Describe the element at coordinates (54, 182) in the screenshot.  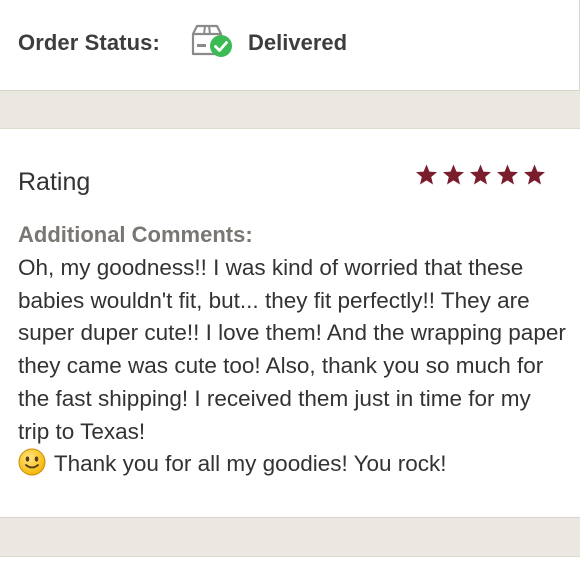
I see `rating-label: Rating` at that location.